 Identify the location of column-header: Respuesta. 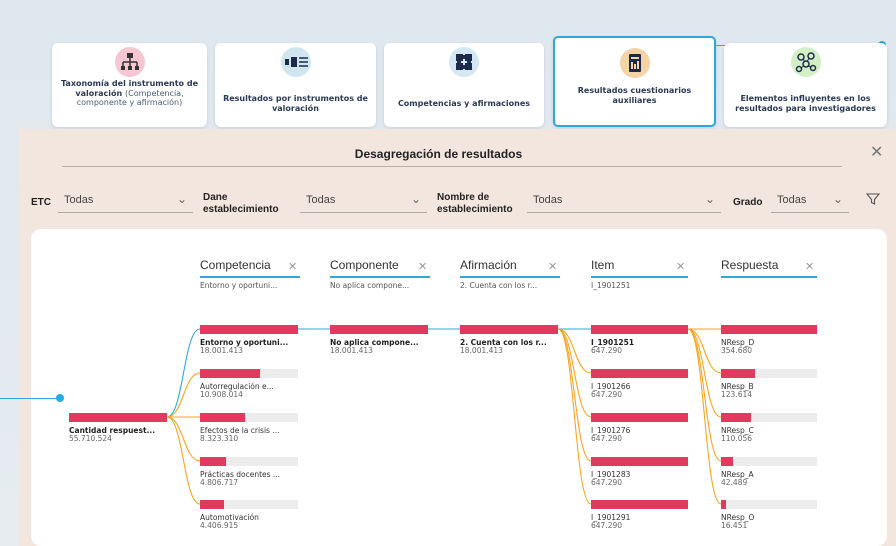
(750, 265).